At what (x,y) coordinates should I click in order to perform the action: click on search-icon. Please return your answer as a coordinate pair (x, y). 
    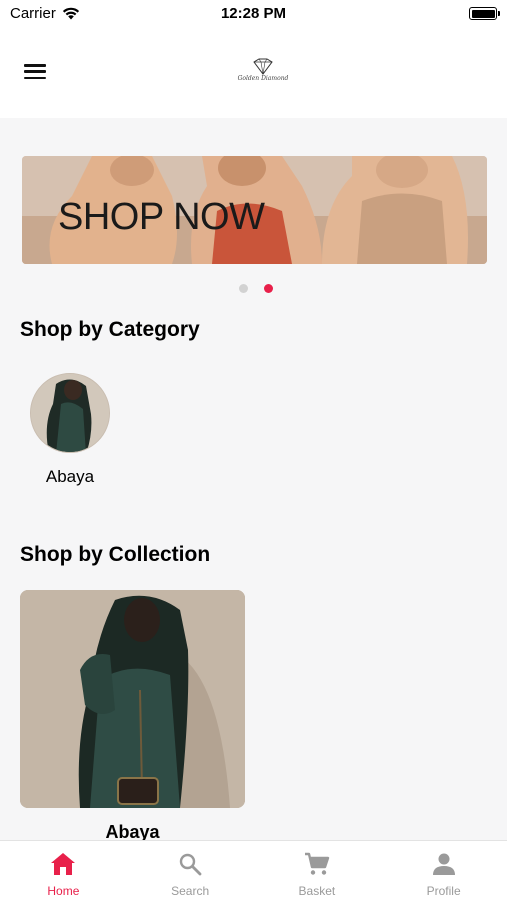
    Looking at the image, I should click on (190, 864).